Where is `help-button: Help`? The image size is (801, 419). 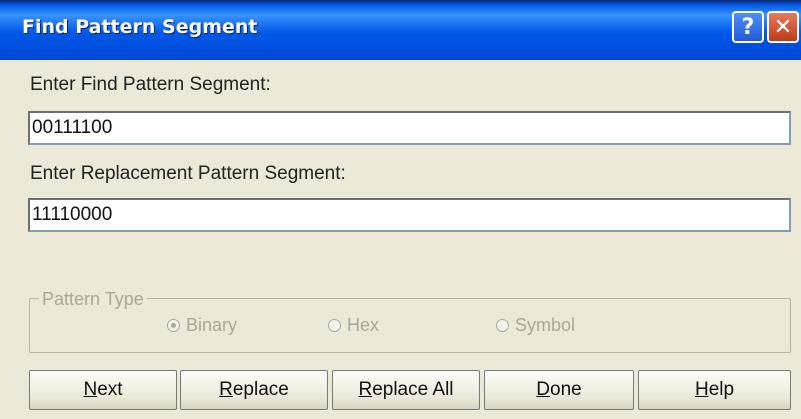 help-button: Help is located at coordinates (714, 390).